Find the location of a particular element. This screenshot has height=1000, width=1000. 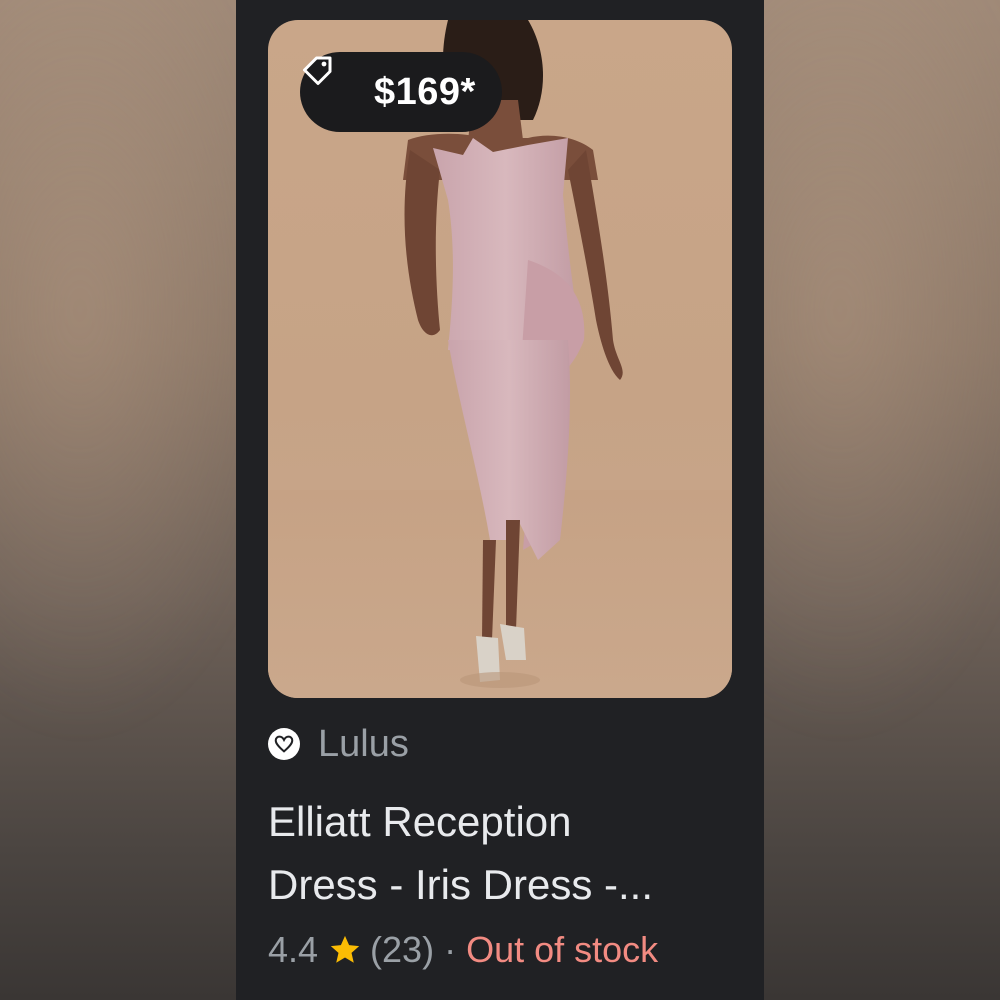

product-title-line-1: Elliatt Reception is located at coordinates (420, 821).